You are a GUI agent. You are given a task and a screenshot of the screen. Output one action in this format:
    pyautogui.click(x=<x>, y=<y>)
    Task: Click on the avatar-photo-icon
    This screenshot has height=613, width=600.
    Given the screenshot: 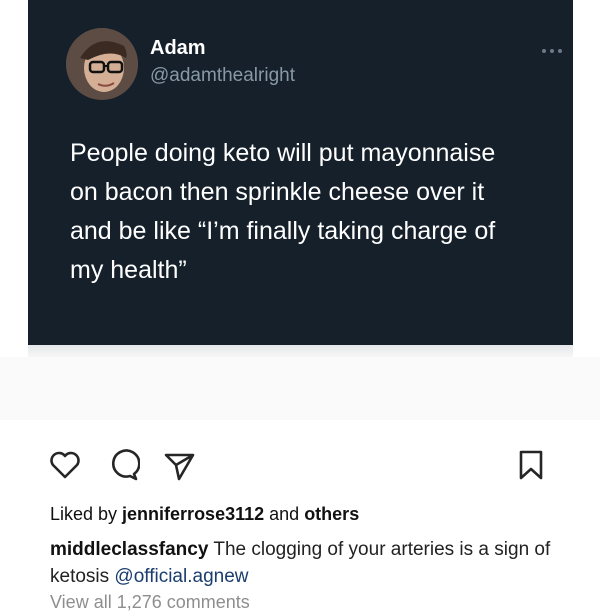 What is the action you would take?
    pyautogui.click(x=102, y=64)
    